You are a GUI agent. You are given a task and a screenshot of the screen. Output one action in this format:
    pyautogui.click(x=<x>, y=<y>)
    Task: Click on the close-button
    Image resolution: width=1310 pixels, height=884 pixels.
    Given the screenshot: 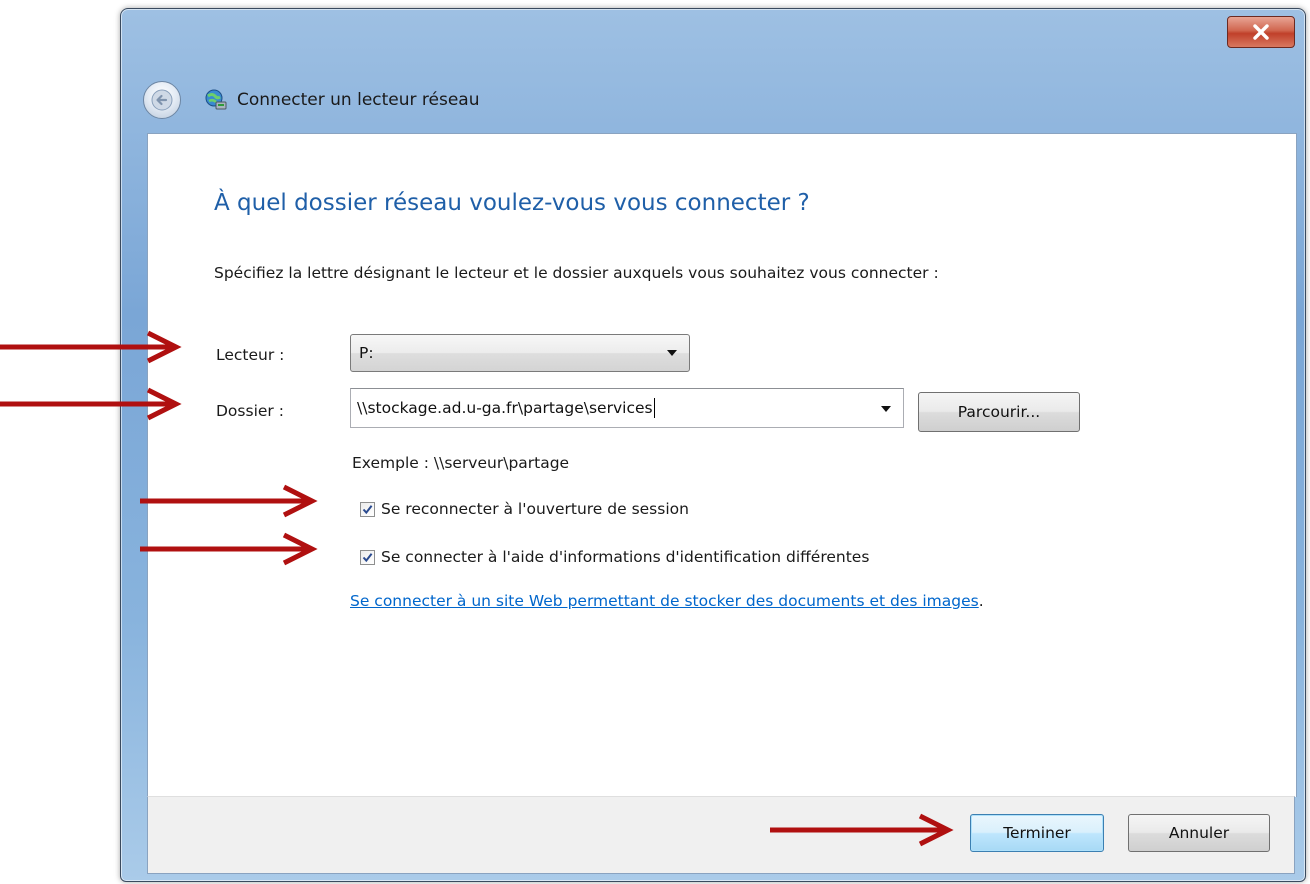 What is the action you would take?
    pyautogui.click(x=1261, y=32)
    